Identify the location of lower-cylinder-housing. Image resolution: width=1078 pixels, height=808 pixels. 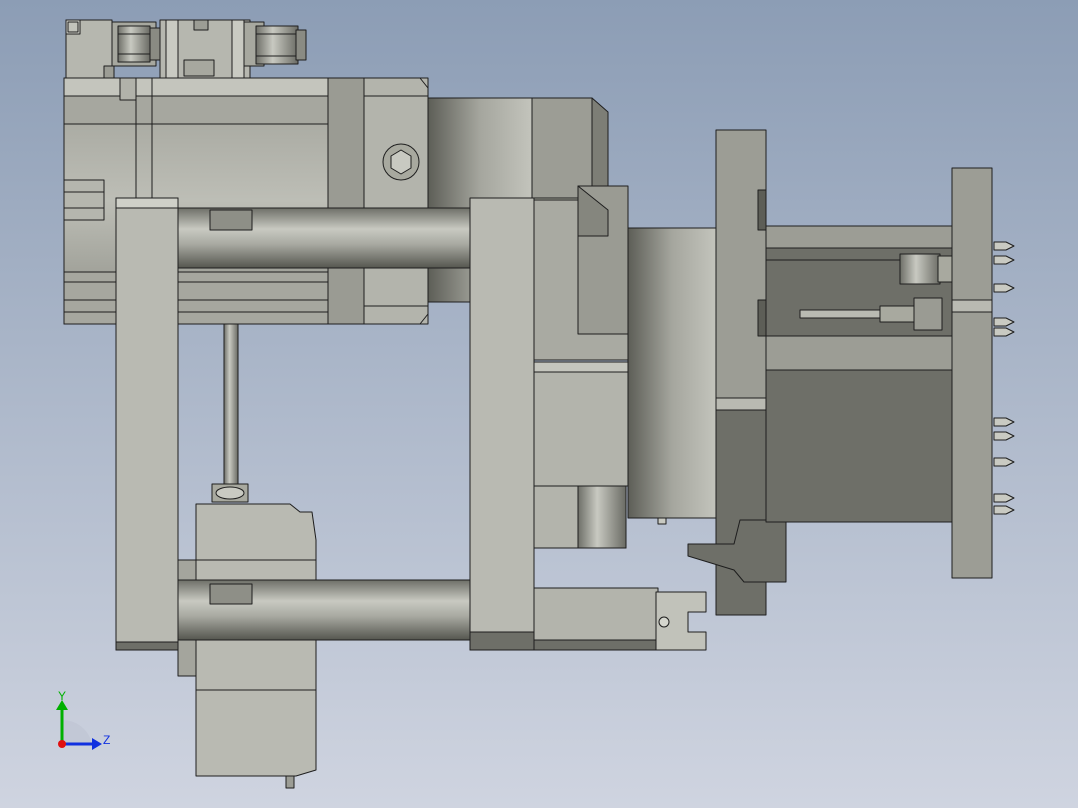
(247, 646).